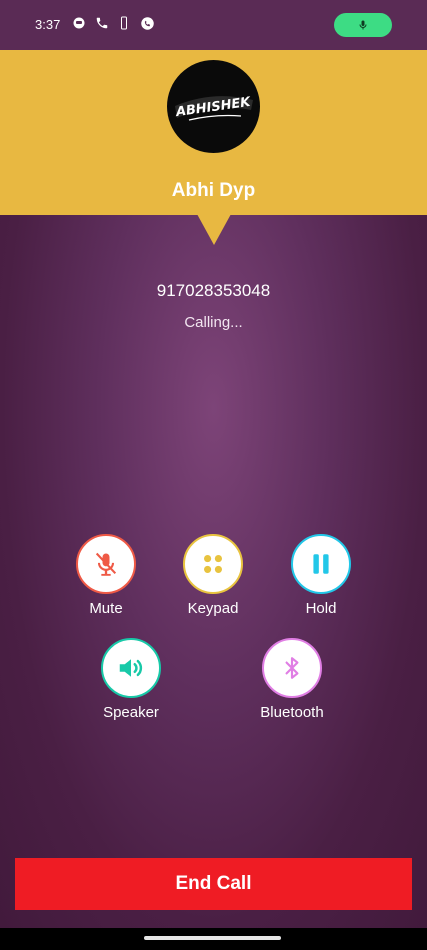  What do you see at coordinates (79, 23) in the screenshot?
I see `notification-icon` at bounding box center [79, 23].